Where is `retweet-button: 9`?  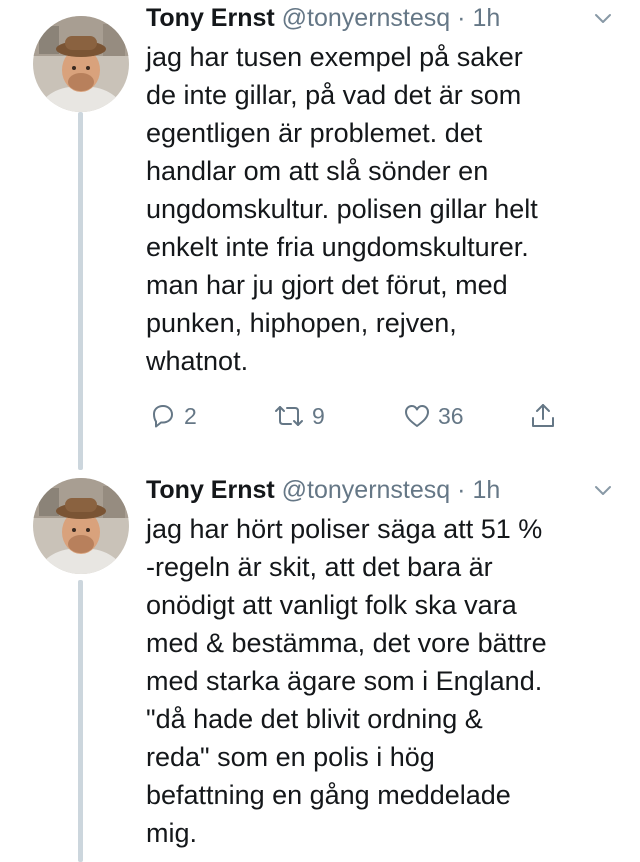
retweet-button: 9 is located at coordinates (298, 416).